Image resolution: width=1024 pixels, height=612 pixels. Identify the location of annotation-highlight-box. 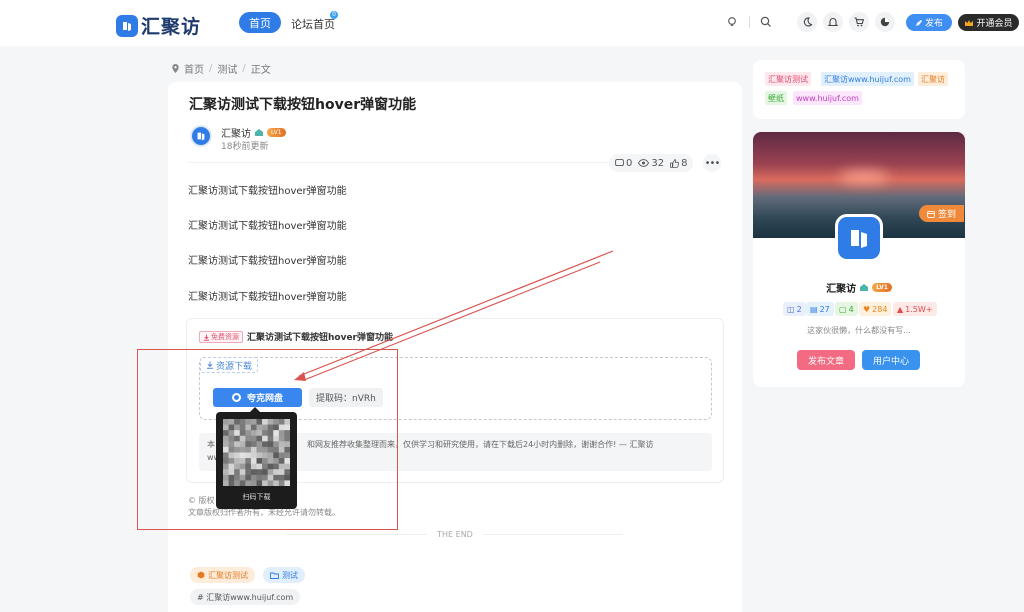
(267, 439).